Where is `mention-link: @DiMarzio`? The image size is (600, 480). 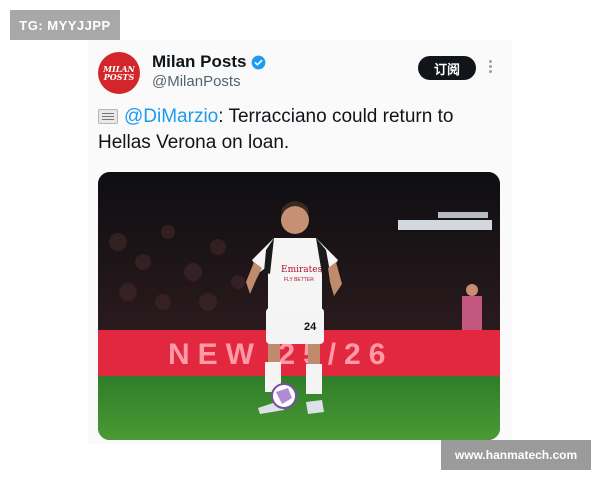 mention-link: @DiMarzio is located at coordinates (171, 116).